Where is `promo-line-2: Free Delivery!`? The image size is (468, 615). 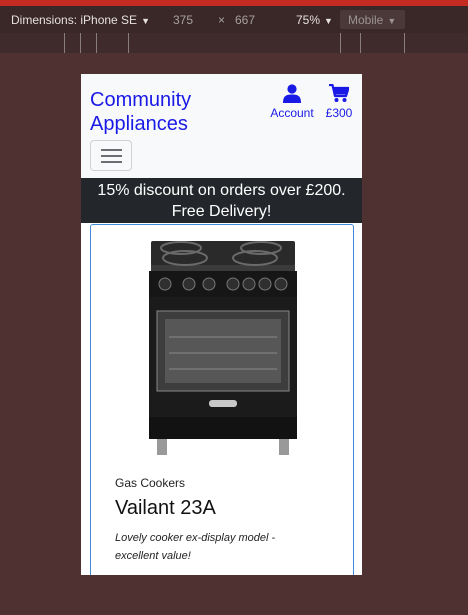 promo-line-2: Free Delivery! is located at coordinates (221, 211).